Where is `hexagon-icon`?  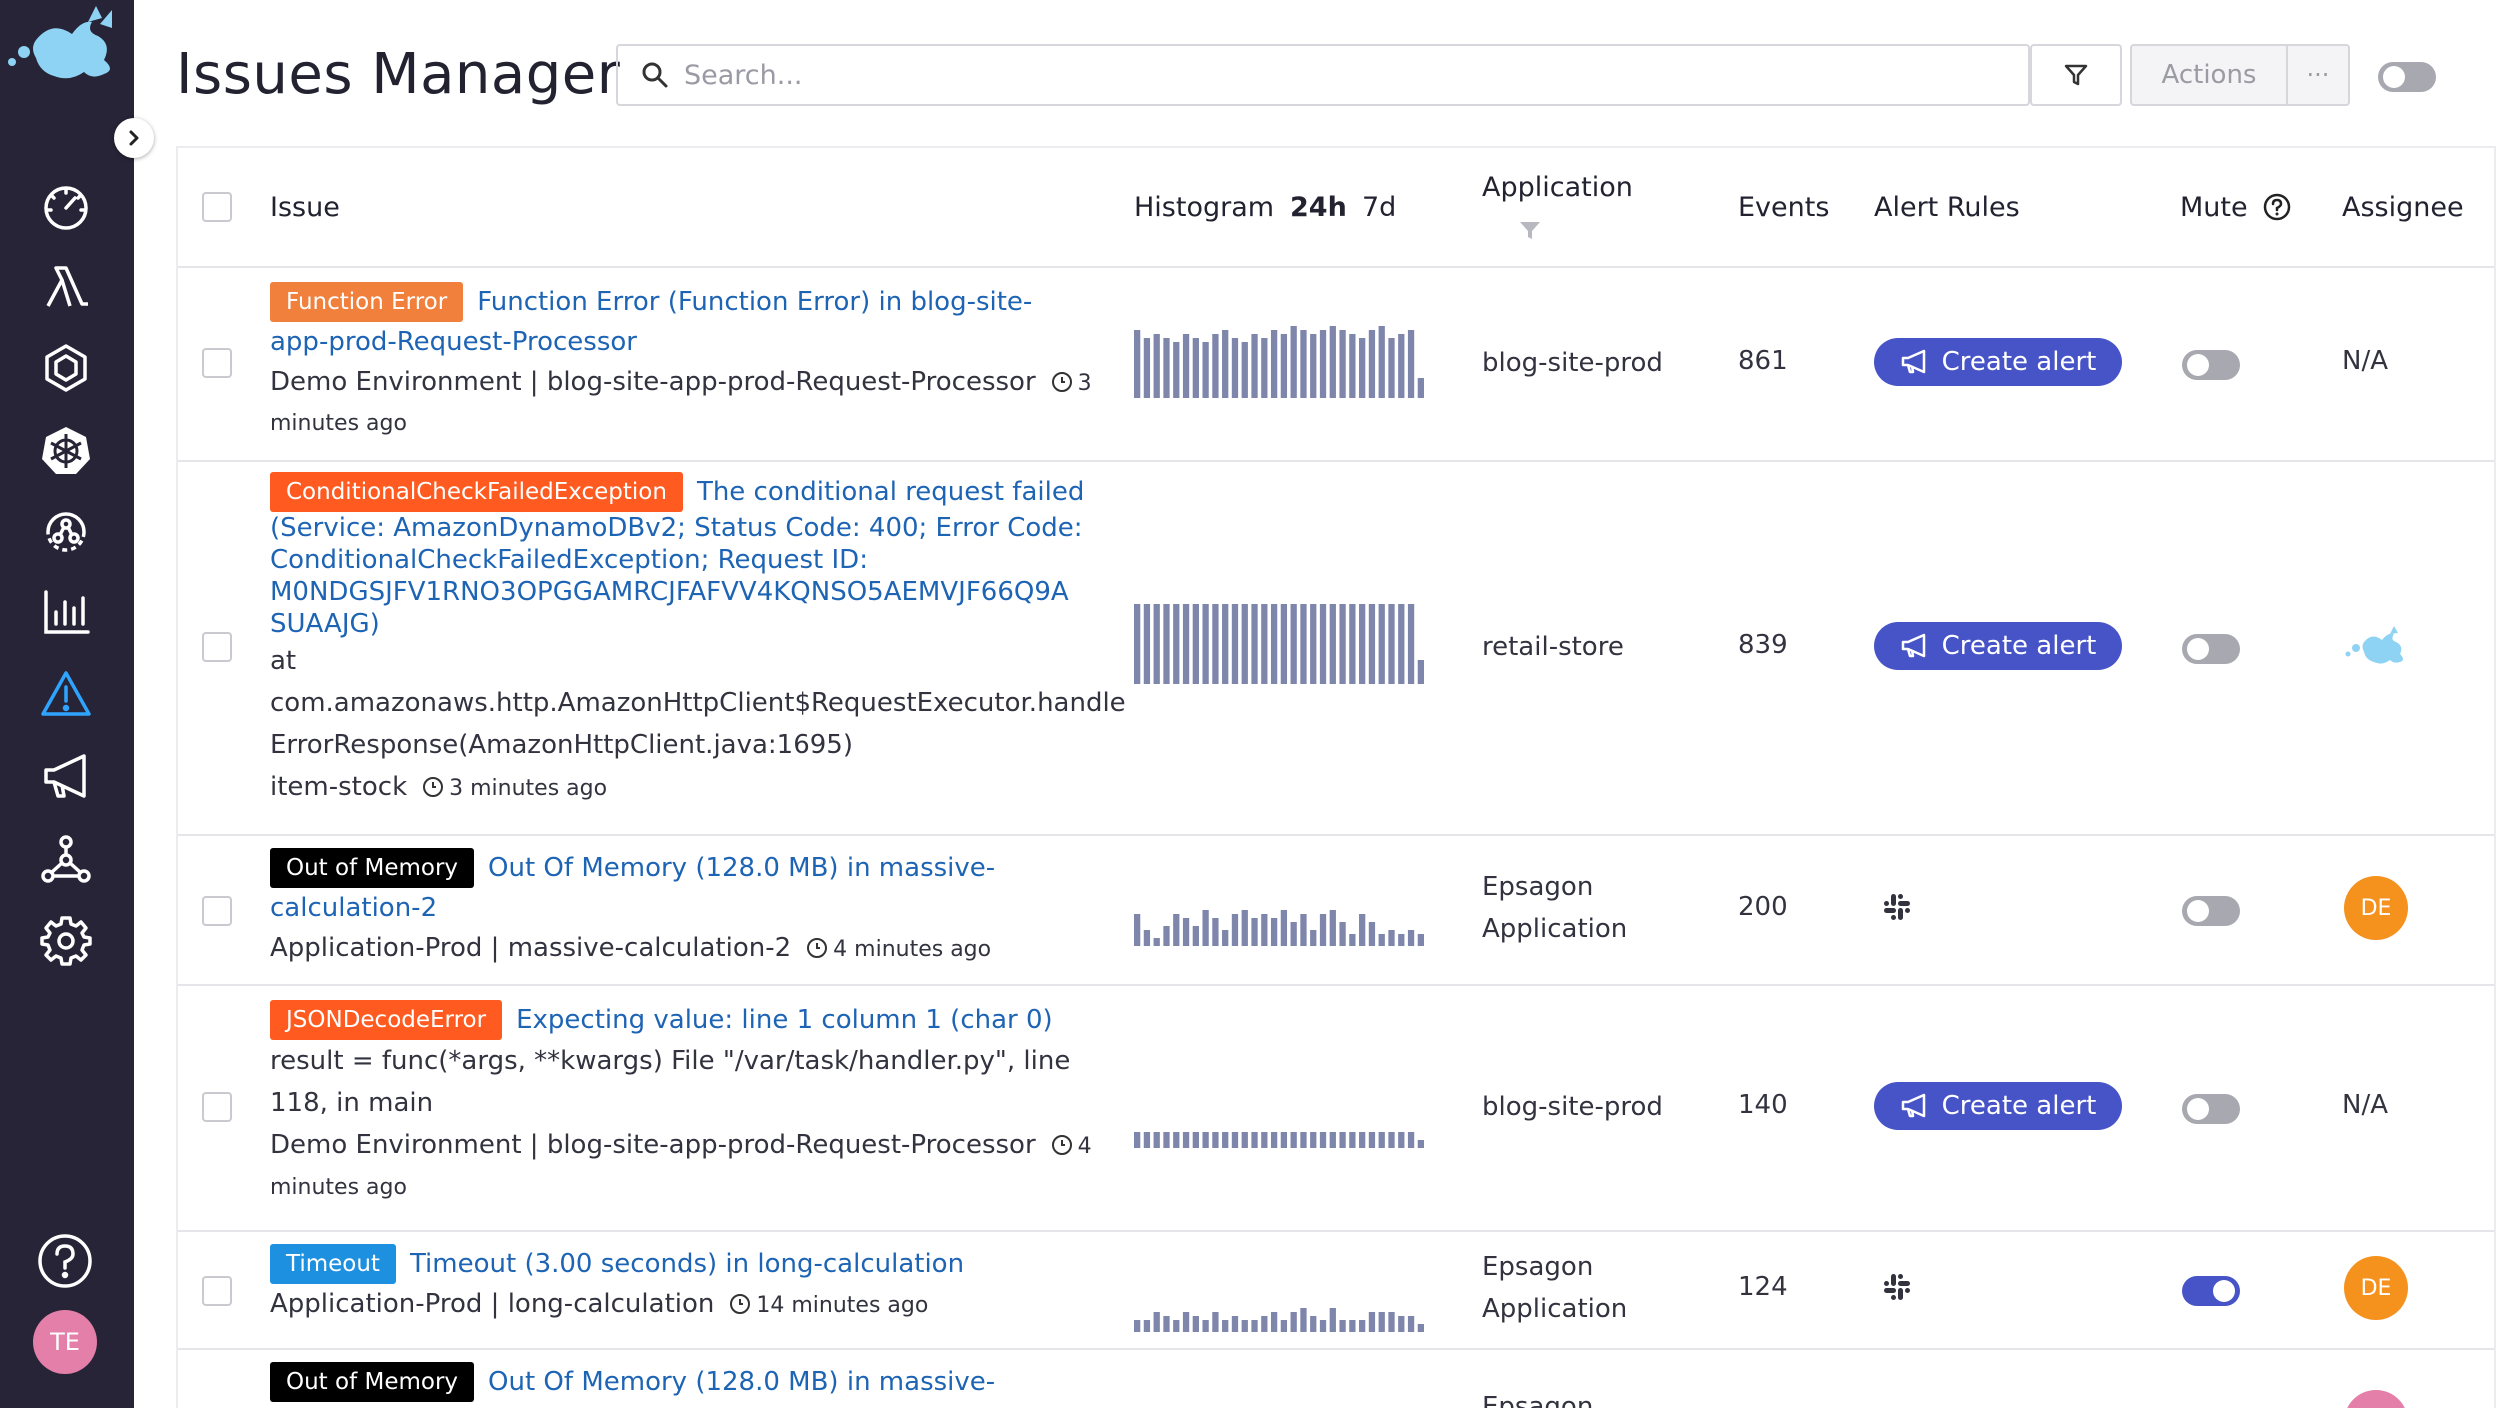
hexagon-icon is located at coordinates (66, 368).